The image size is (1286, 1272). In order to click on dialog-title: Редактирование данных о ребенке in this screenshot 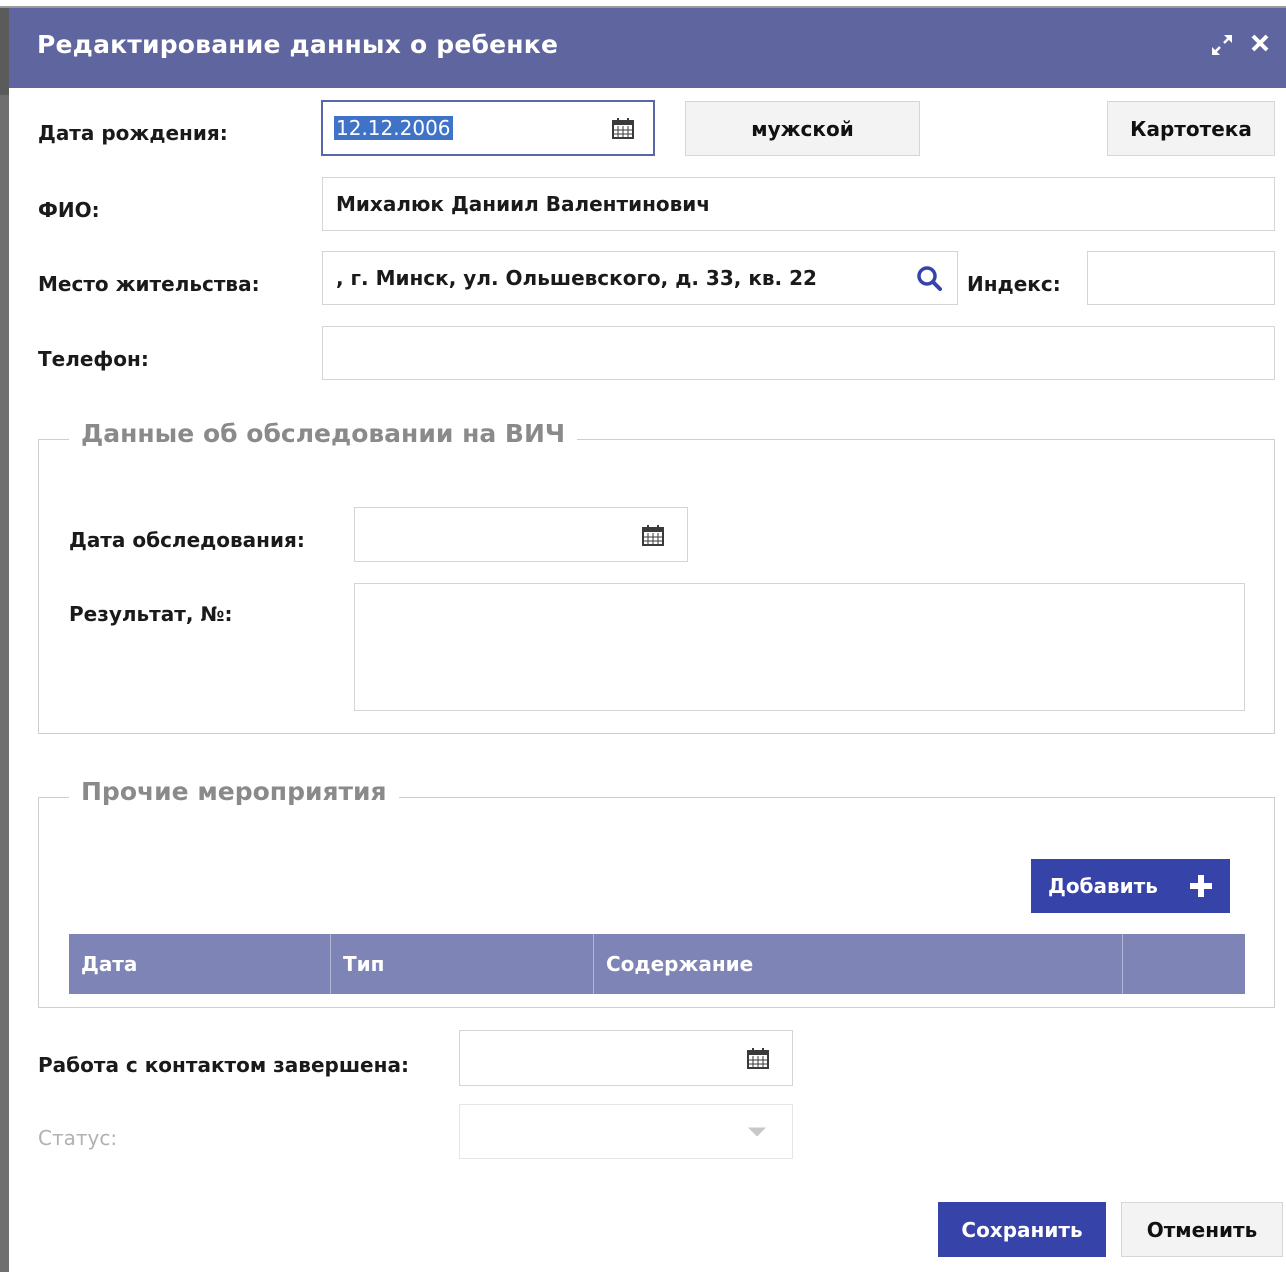, I will do `click(298, 44)`.